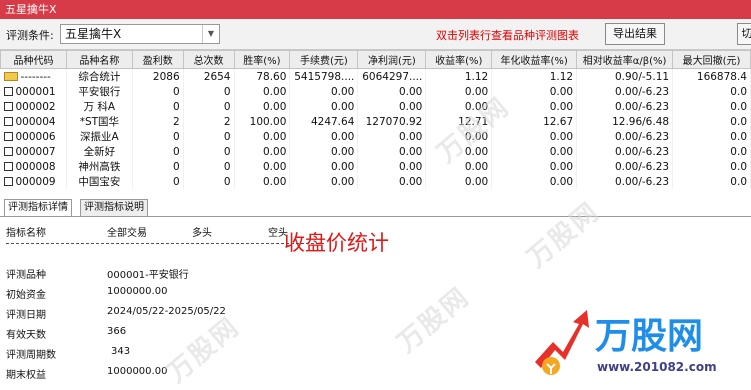 This screenshot has height=390, width=751. What do you see at coordinates (625, 59) in the screenshot?
I see `column-header: 相对收益率α/β(%)` at bounding box center [625, 59].